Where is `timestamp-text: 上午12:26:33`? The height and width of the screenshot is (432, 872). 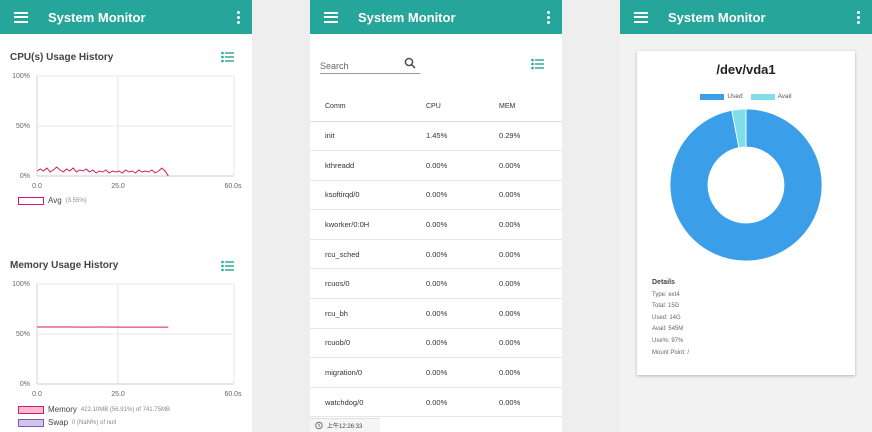 timestamp-text: 上午12:26:33 is located at coordinates (345, 427).